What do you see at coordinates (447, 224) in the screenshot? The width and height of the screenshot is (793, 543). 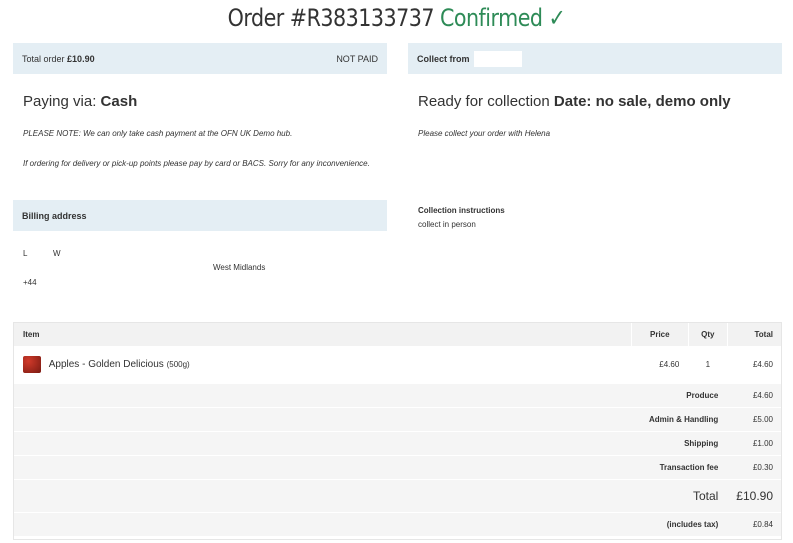 I see `collection-instructions-value: collect in person` at bounding box center [447, 224].